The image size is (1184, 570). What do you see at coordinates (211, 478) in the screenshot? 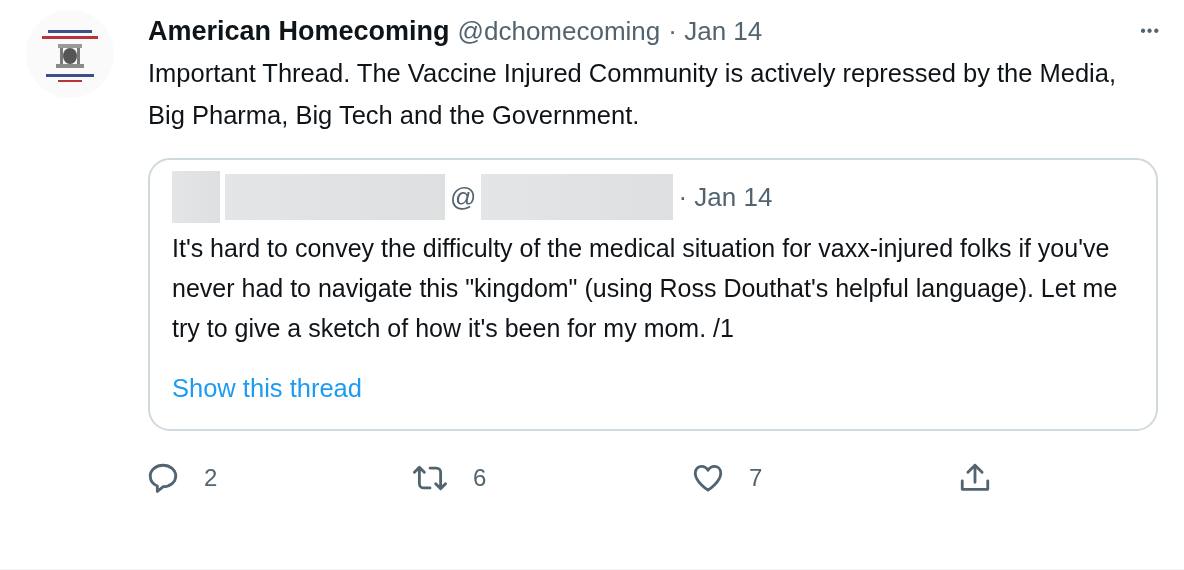
I see `action-count: 2` at bounding box center [211, 478].